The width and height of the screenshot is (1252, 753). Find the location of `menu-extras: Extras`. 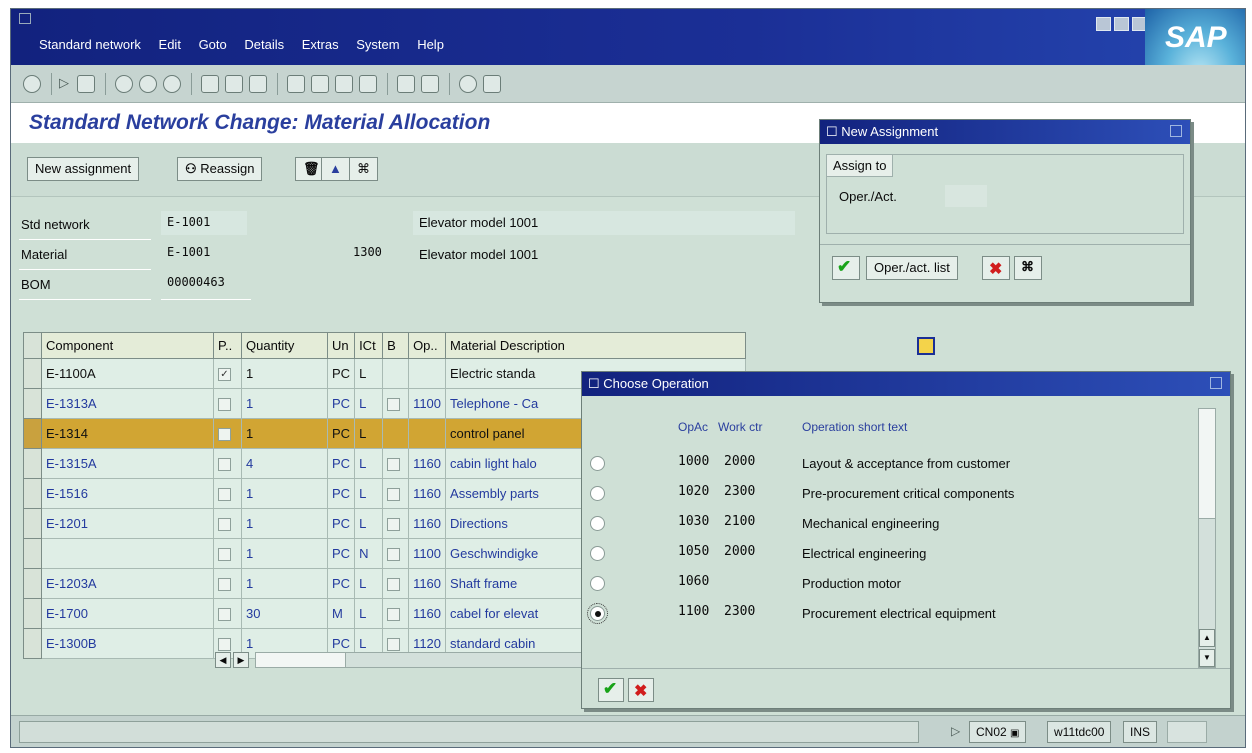

menu-extras: Extras is located at coordinates (320, 44).